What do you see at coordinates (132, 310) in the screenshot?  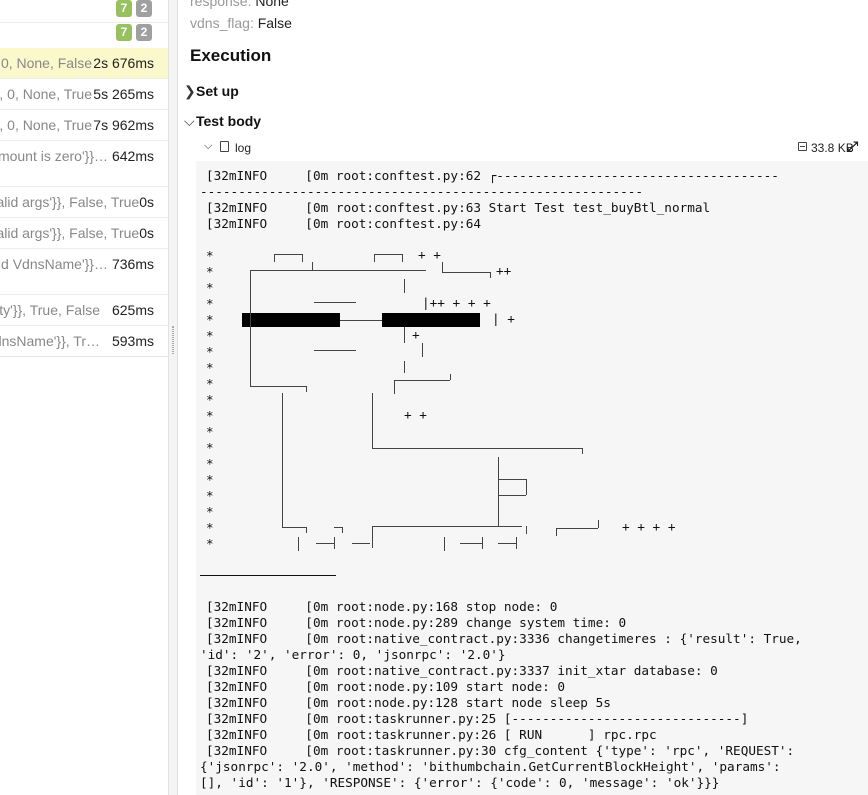 I see `test-duration: 625ms` at bounding box center [132, 310].